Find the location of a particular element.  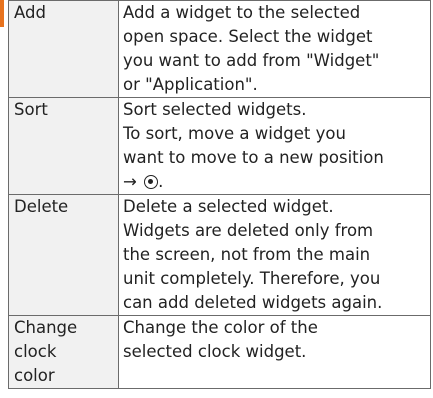

arrow-glyph: → is located at coordinates (130, 181).